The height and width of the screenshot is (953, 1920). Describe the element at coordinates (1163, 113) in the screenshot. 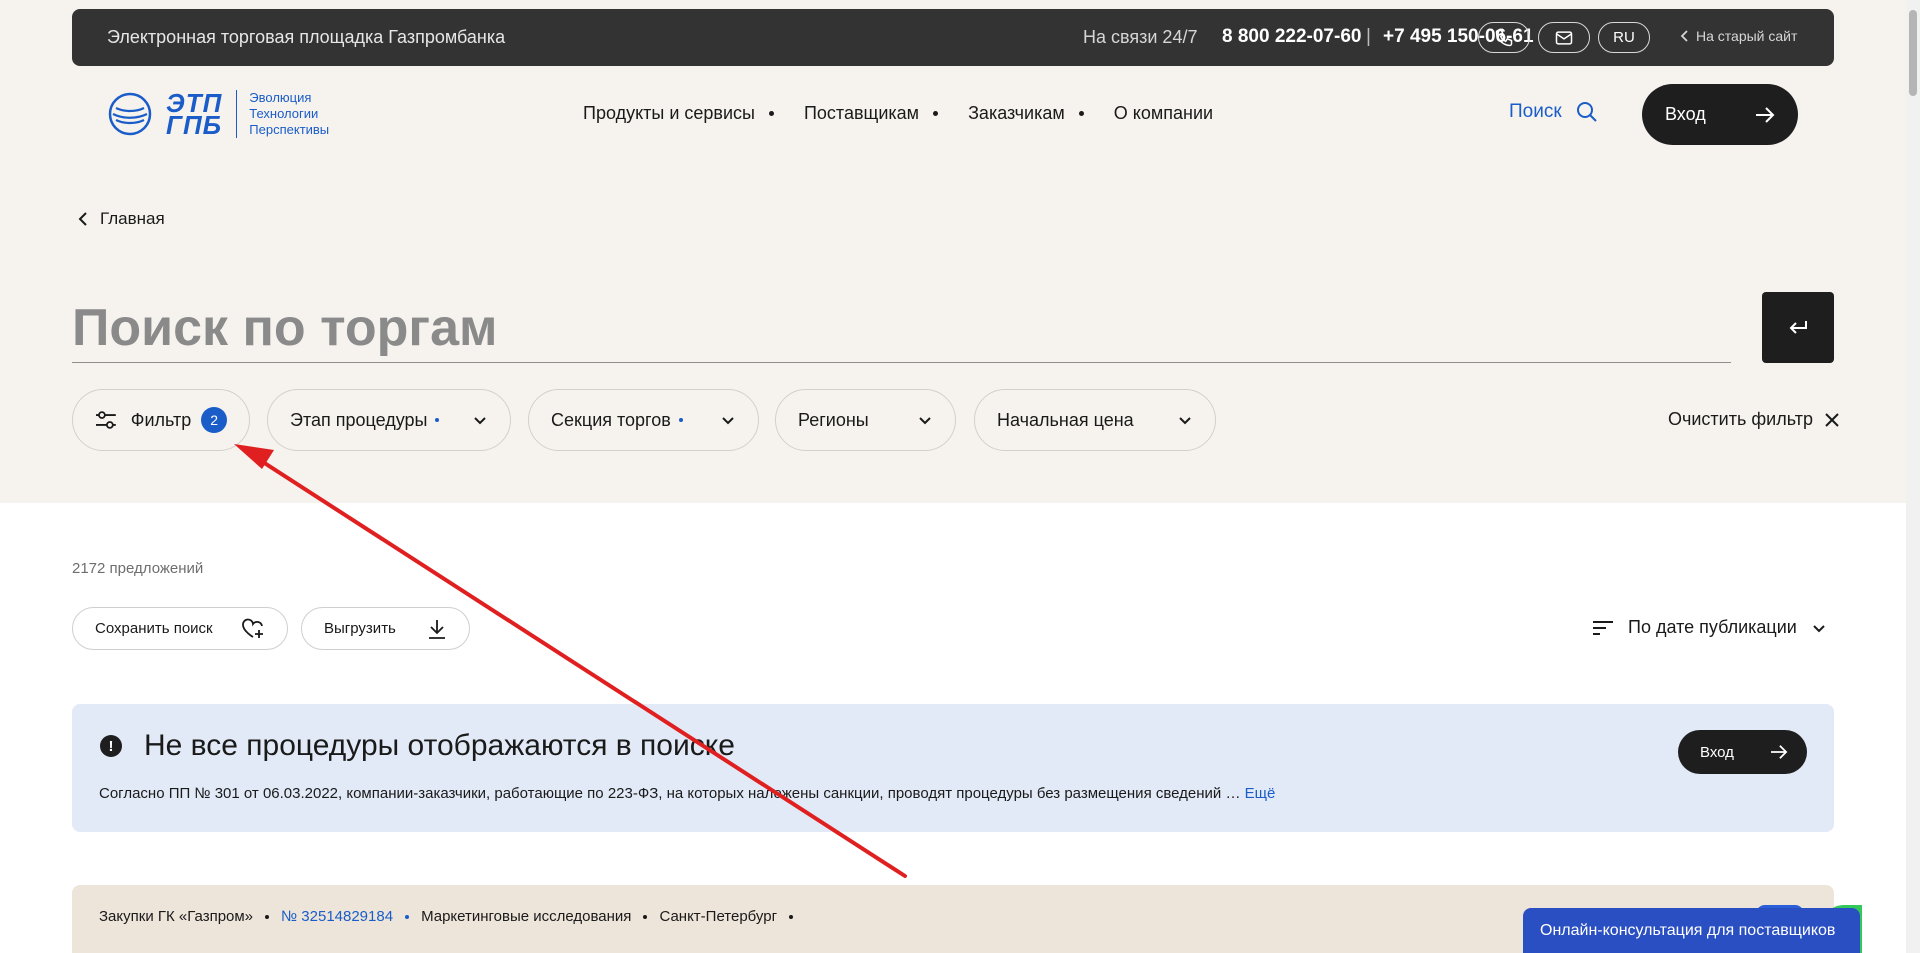

I see `nav-item-about: О компании` at that location.